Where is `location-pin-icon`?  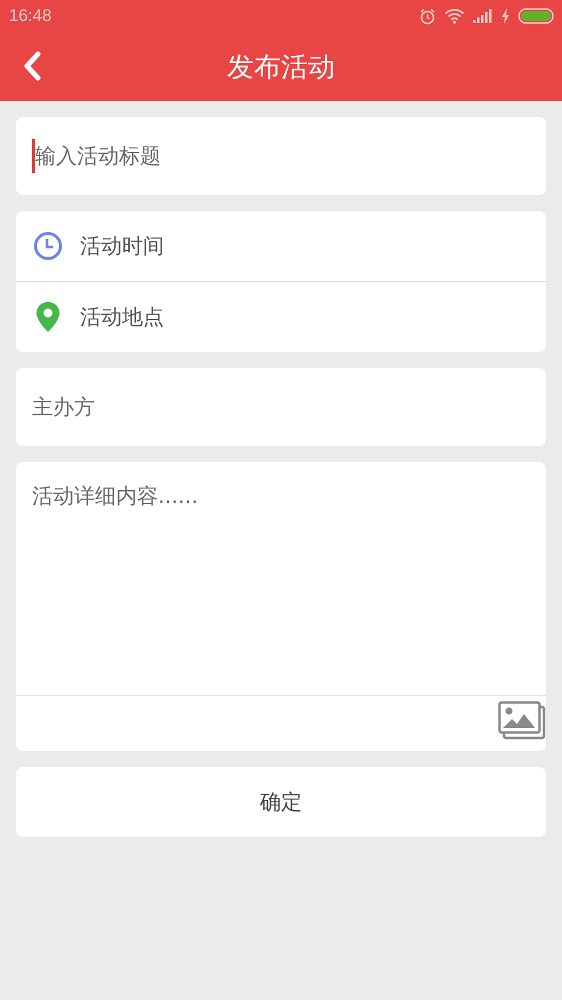
location-pin-icon is located at coordinates (48, 317).